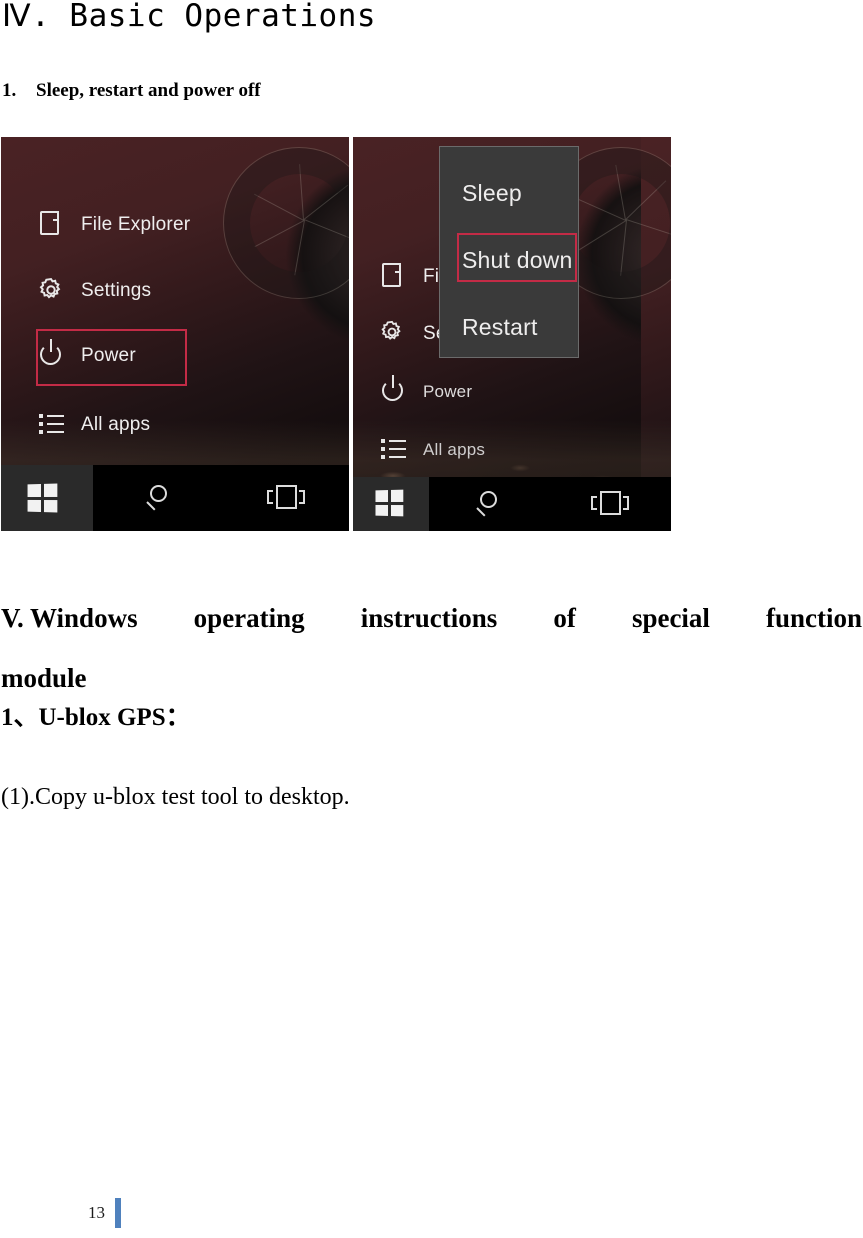 The image size is (863, 1238). I want to click on page-title: Ⅳ. Basic Operations, so click(189, 17).